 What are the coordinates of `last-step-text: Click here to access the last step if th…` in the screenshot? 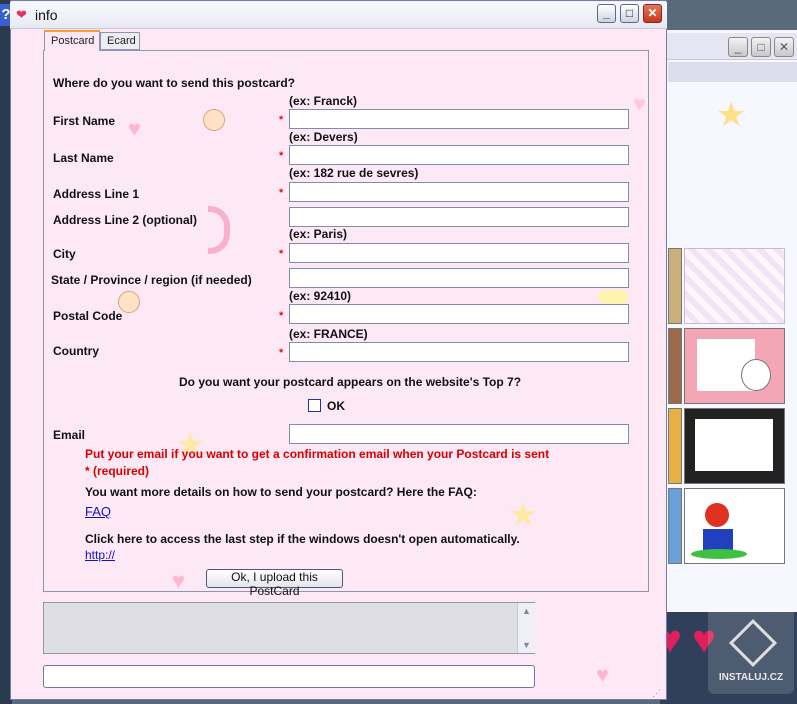 It's located at (302, 539).